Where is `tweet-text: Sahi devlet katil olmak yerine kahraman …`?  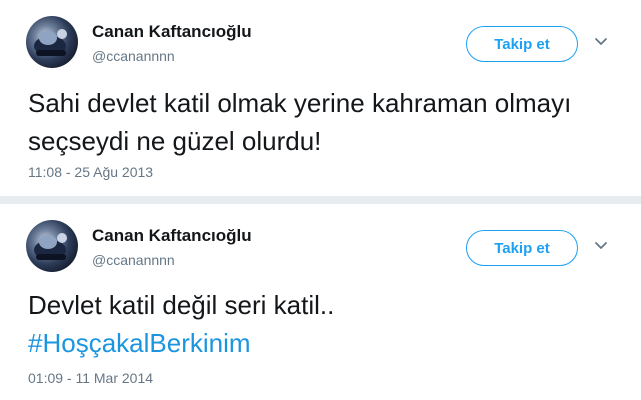 tweet-text: Sahi devlet katil olmak yerine kahraman … is located at coordinates (300, 122).